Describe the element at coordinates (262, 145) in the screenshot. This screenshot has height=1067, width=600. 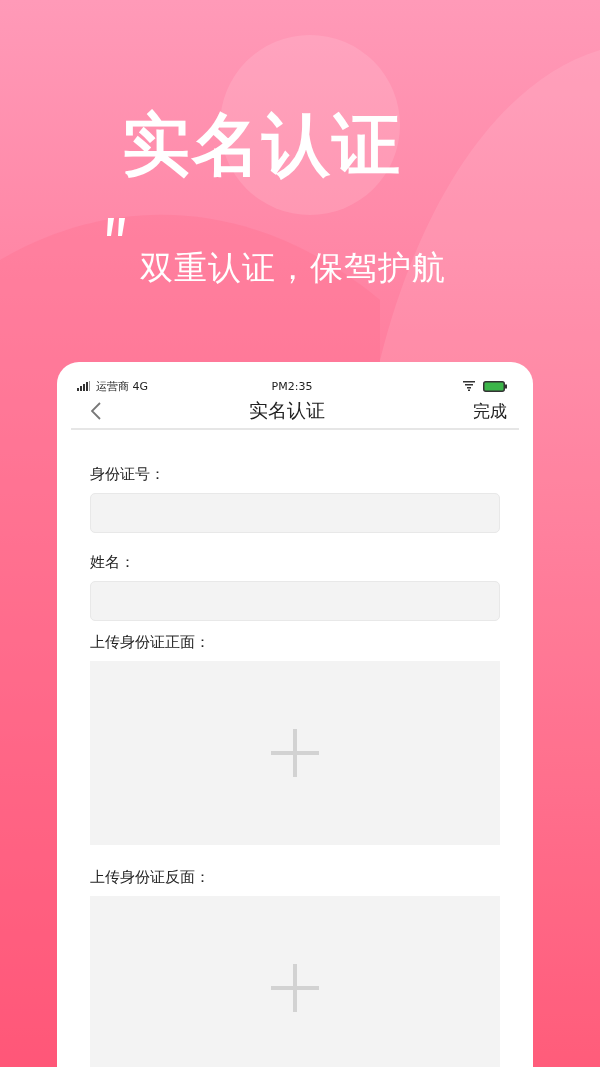
I see `hero-title: 实名认证` at that location.